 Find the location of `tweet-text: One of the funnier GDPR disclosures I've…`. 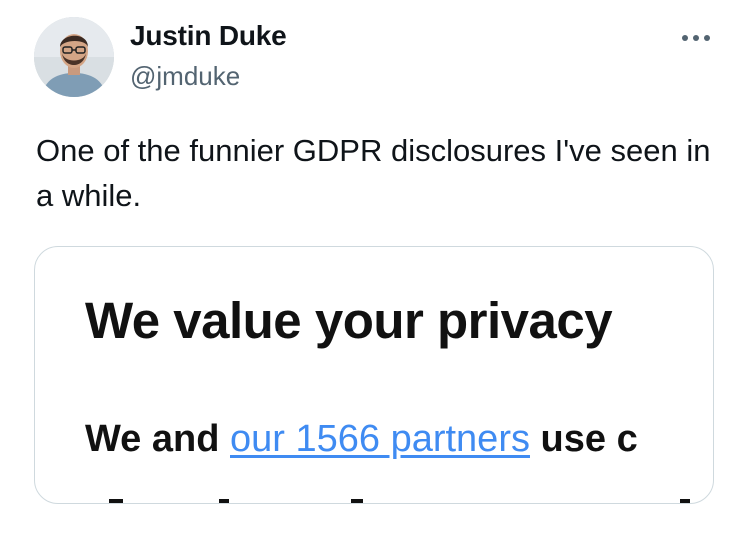

tweet-text: One of the funnier GDPR disclosures I've… is located at coordinates (373, 173).